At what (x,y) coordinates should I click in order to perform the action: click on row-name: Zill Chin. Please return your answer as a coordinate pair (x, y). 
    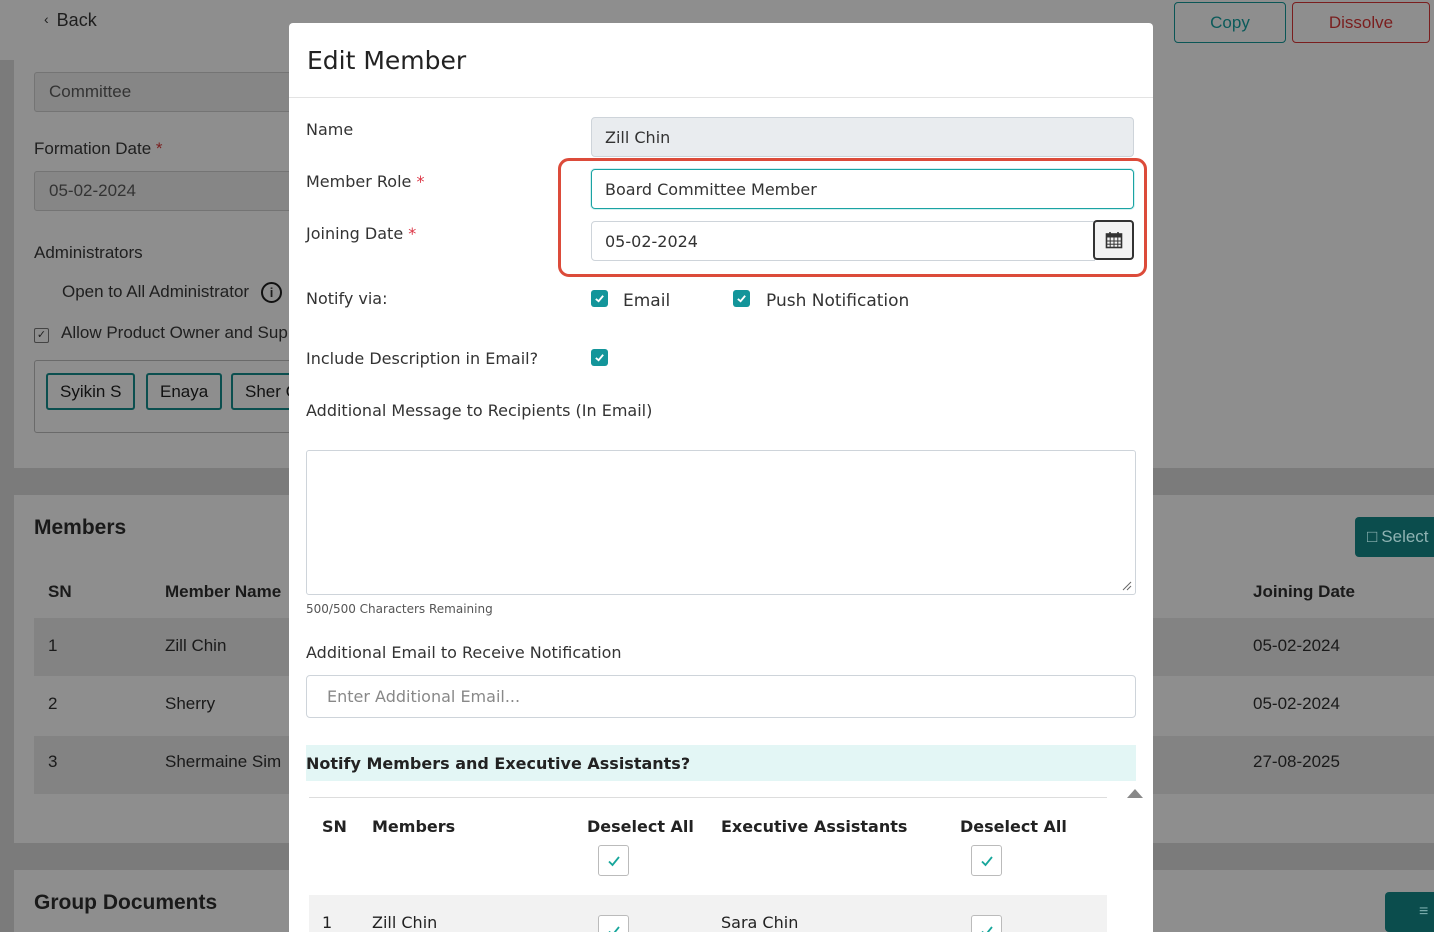
    Looking at the image, I should click on (196, 645).